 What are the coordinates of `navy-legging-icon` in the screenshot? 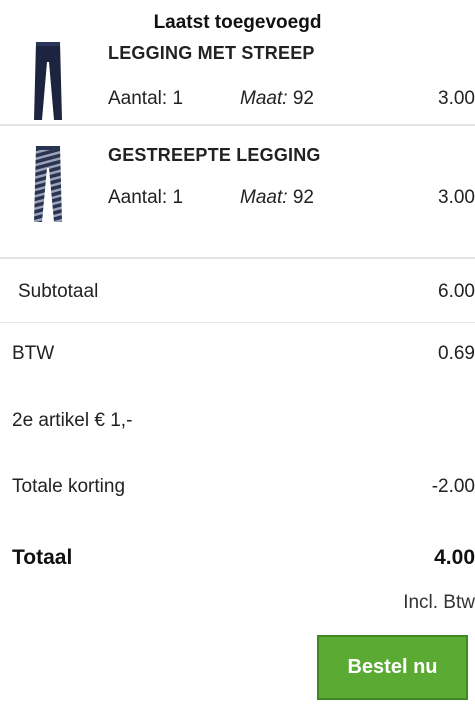 It's located at (48, 81).